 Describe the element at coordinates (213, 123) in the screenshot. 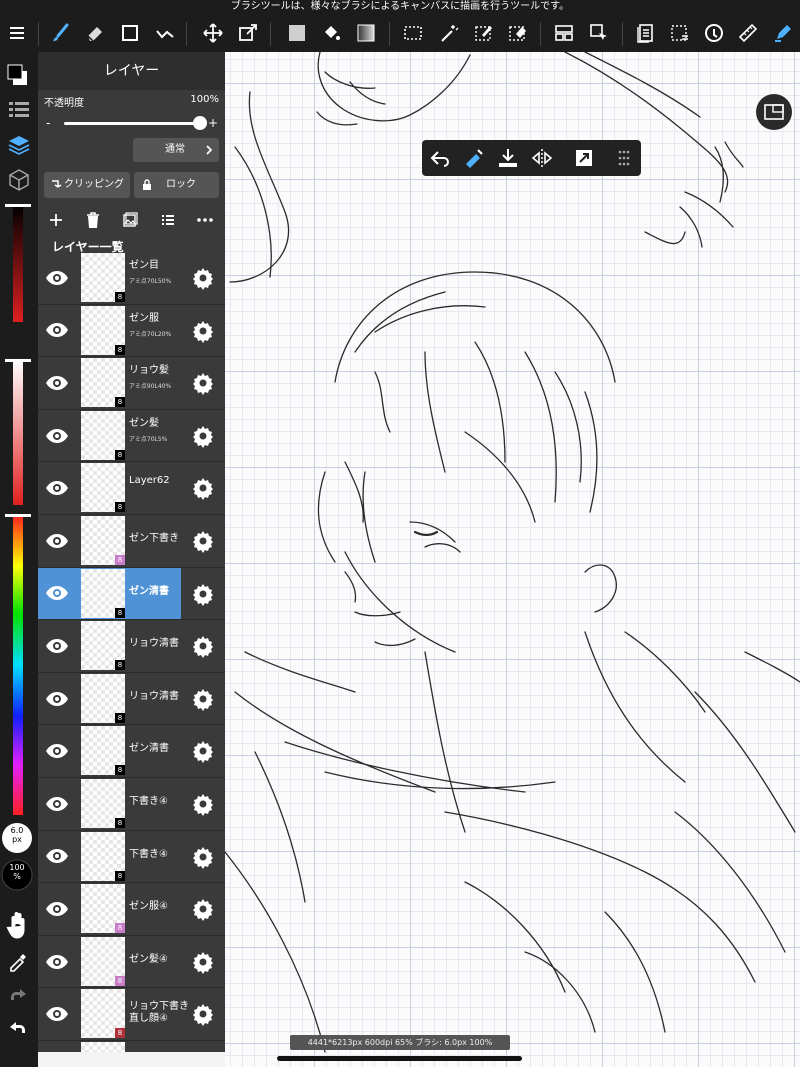

I see `slider-plus: +` at that location.